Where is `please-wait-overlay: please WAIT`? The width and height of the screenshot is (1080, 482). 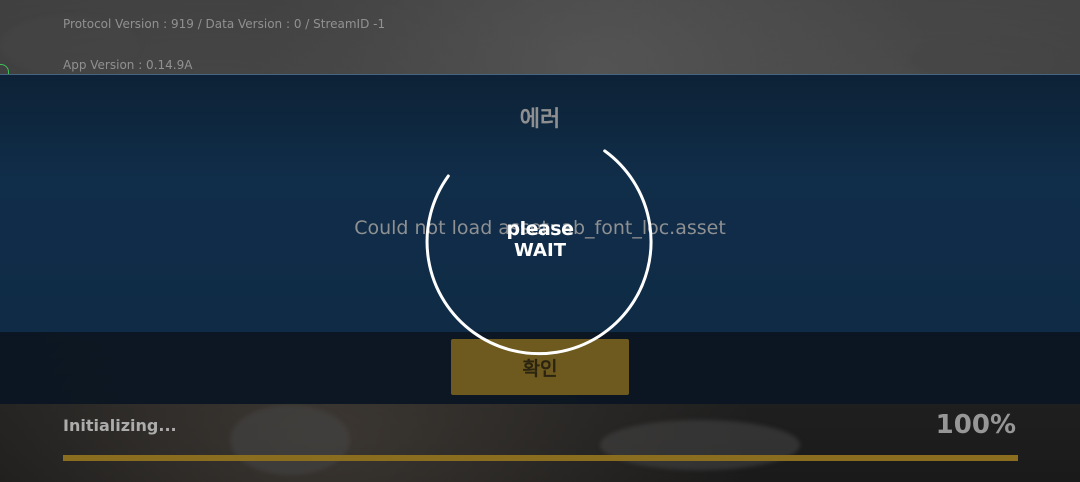 please-wait-overlay: please WAIT is located at coordinates (540, 240).